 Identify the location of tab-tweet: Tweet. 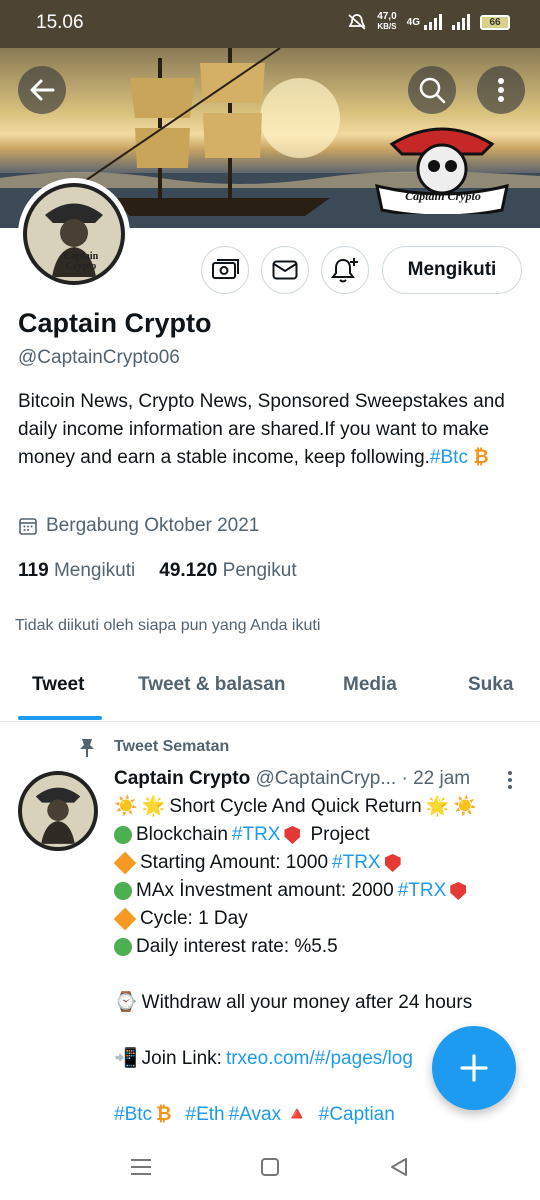
(58, 685).